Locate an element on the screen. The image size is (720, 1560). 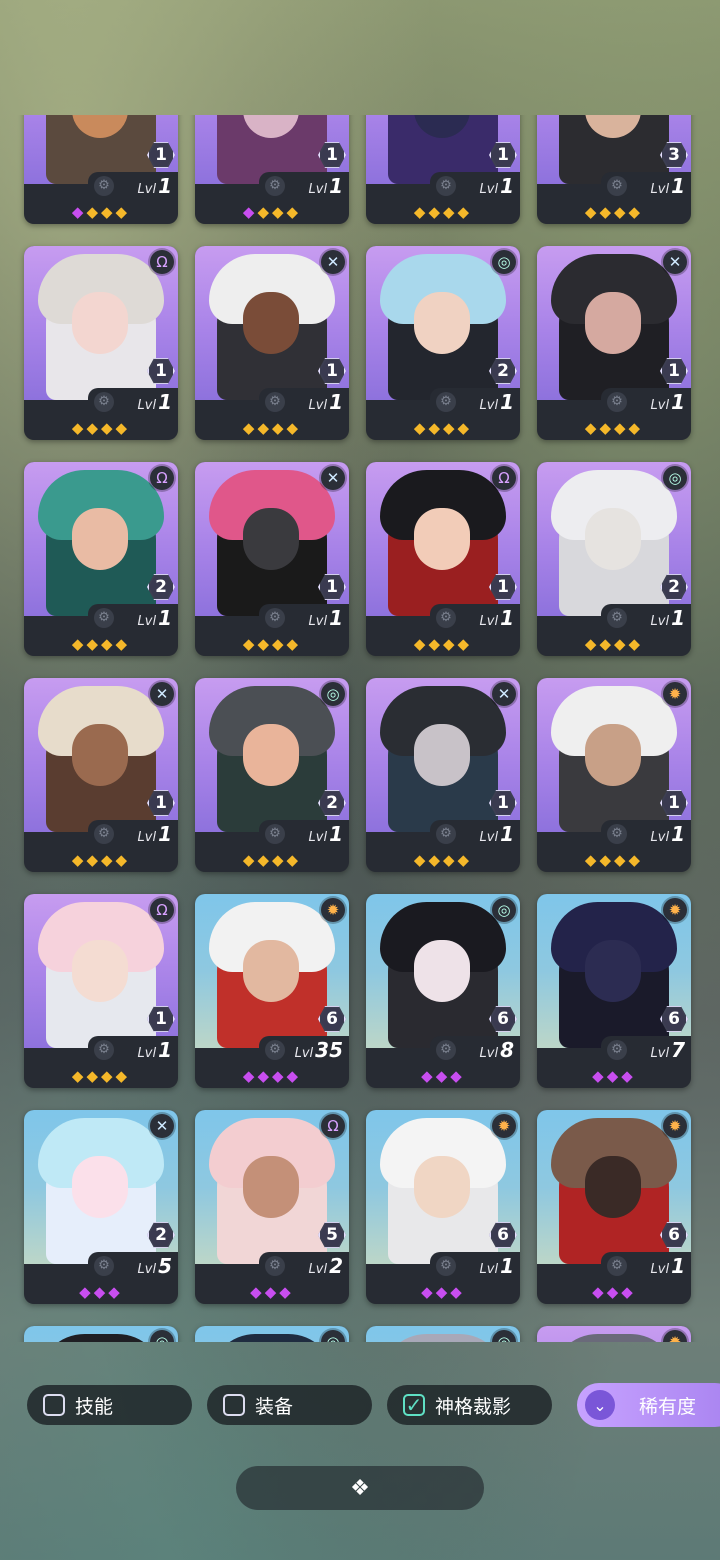
hero-card: ✹ 6 ⚙ Lvl 7 ◆◆◆ is located at coordinates (614, 991).